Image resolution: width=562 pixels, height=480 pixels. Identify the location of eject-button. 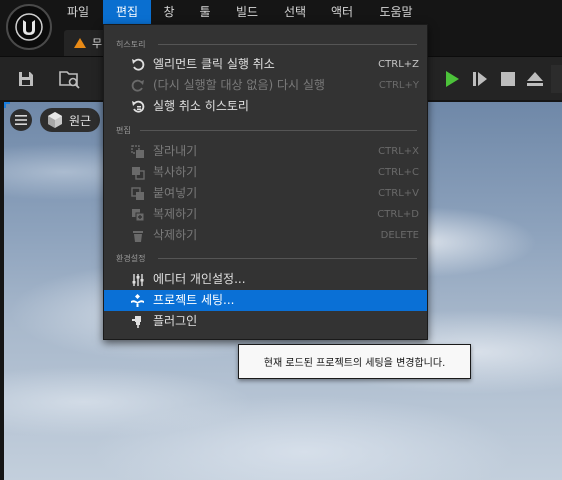
(535, 79).